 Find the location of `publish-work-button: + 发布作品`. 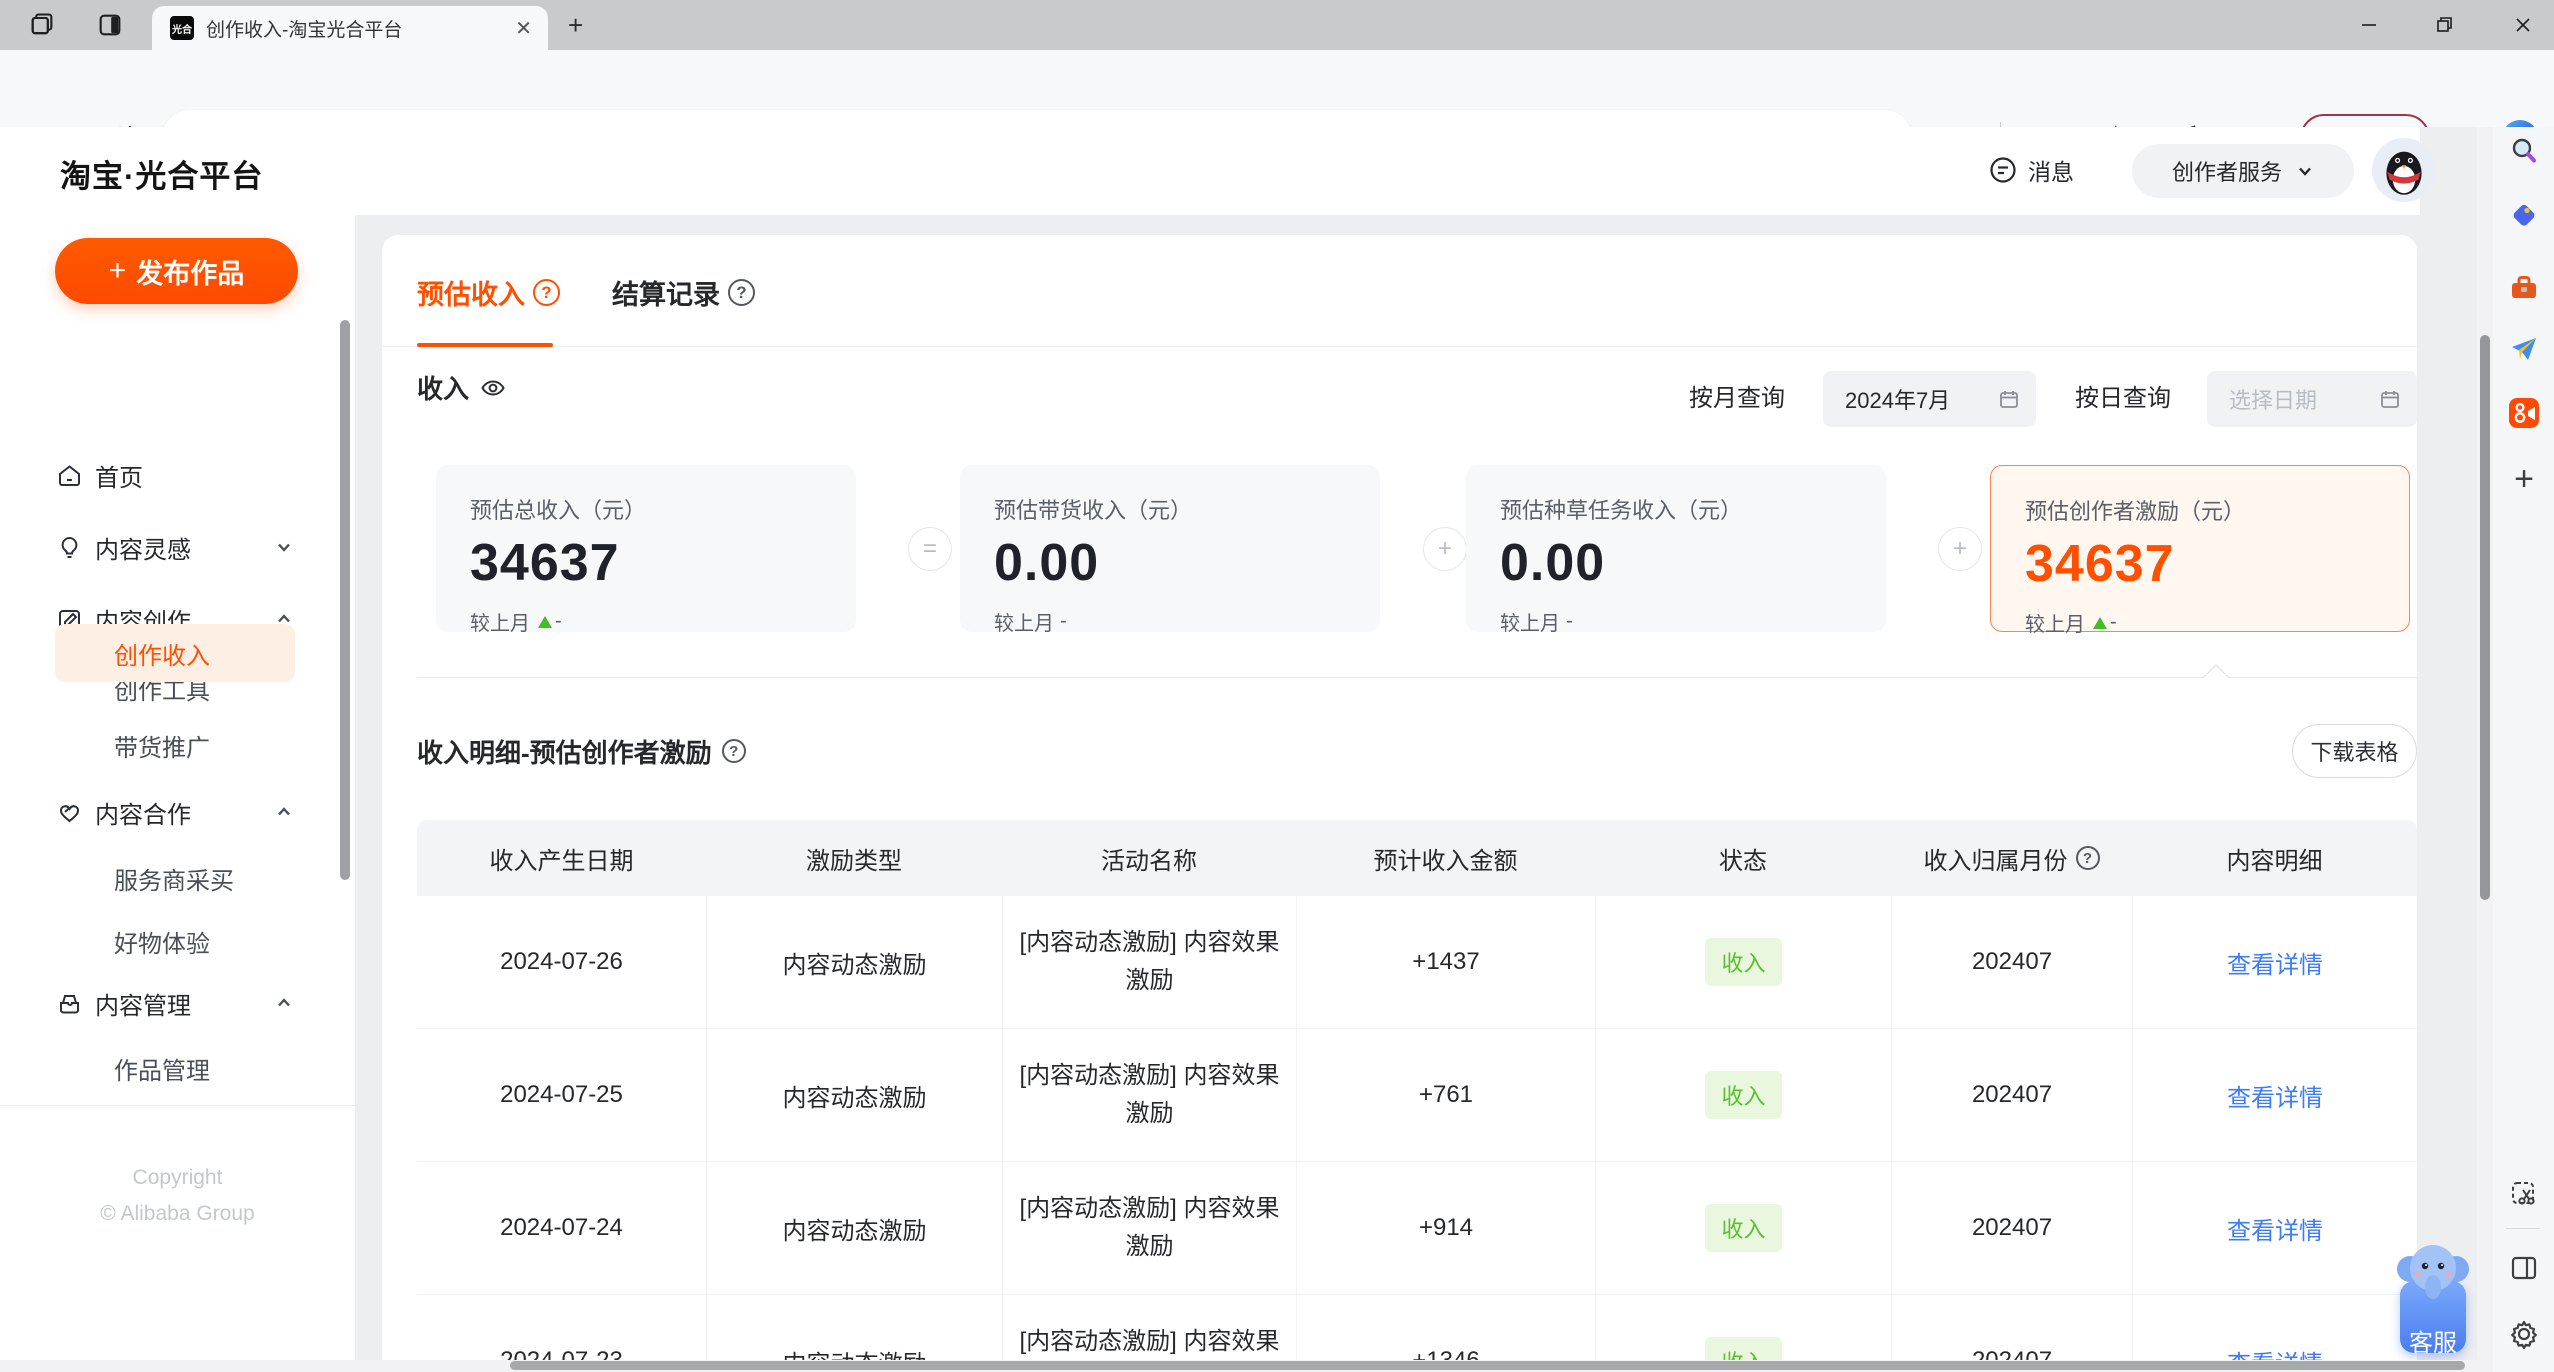

publish-work-button: + 发布作品 is located at coordinates (176, 271).